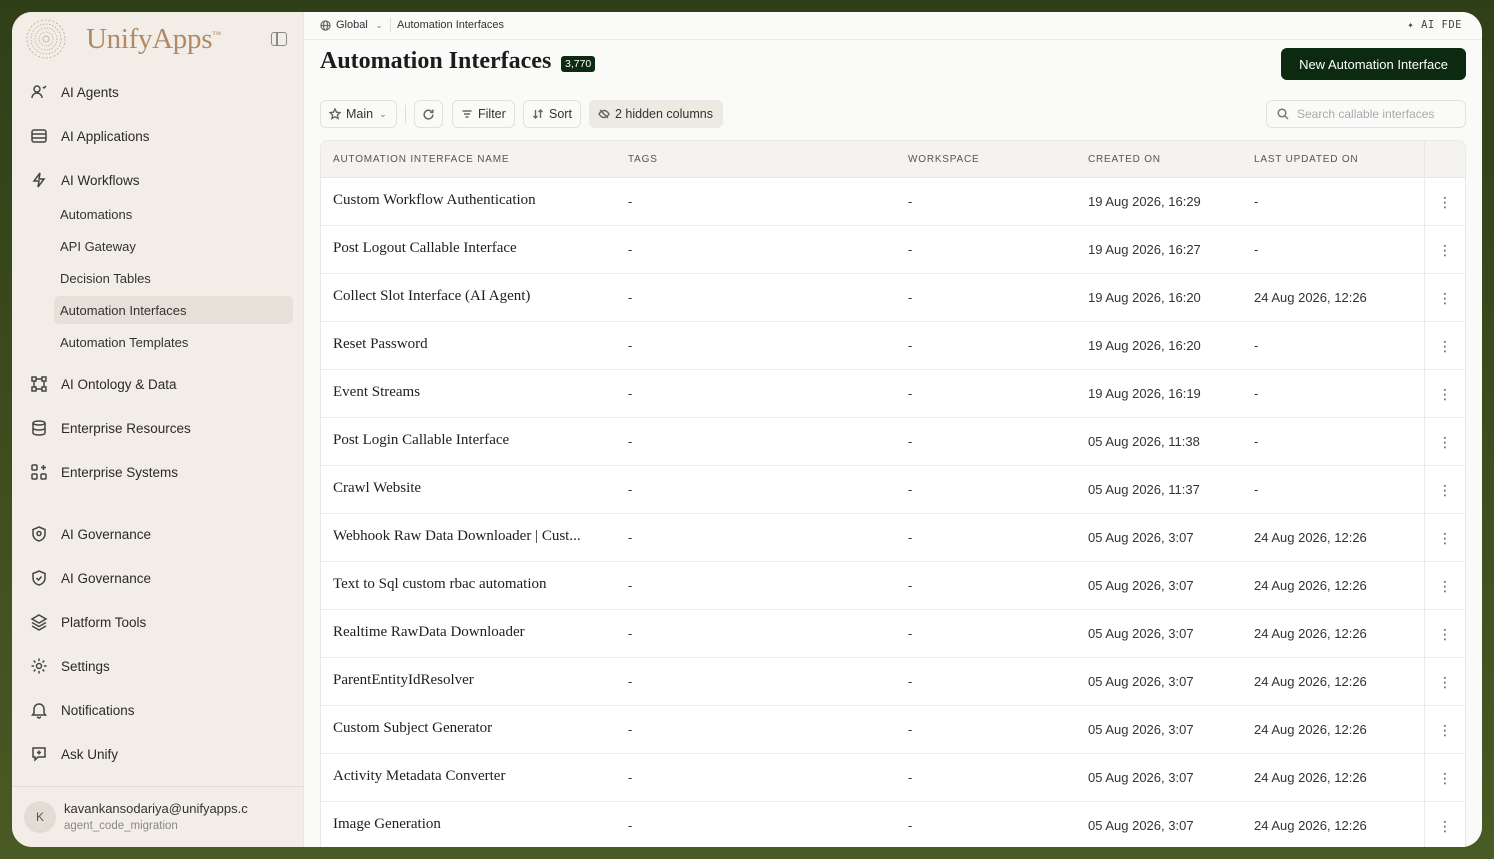 The height and width of the screenshot is (859, 1494). I want to click on sidebar-subitem-automations: Automations, so click(173, 214).